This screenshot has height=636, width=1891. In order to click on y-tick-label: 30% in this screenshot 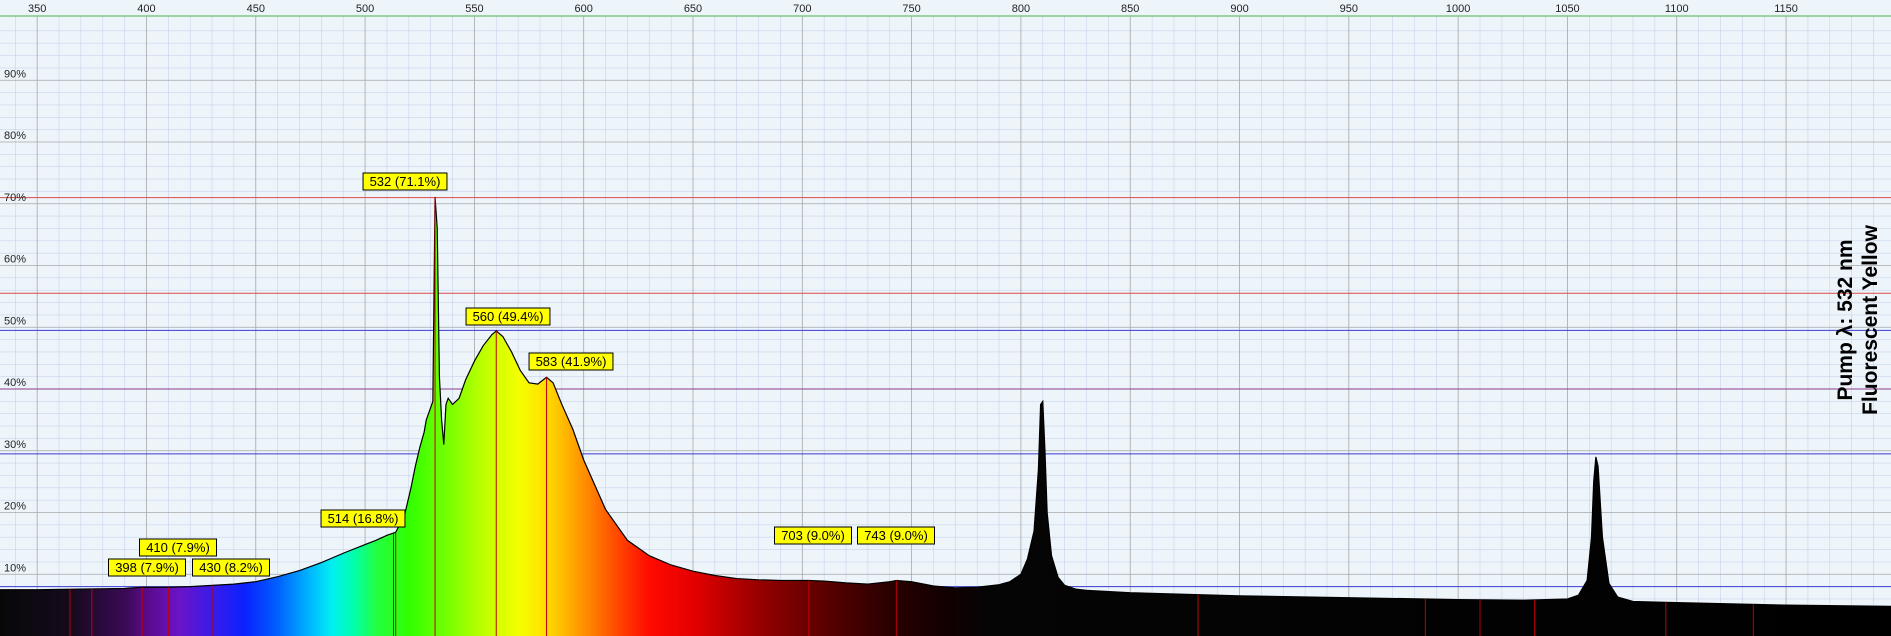, I will do `click(15, 445)`.